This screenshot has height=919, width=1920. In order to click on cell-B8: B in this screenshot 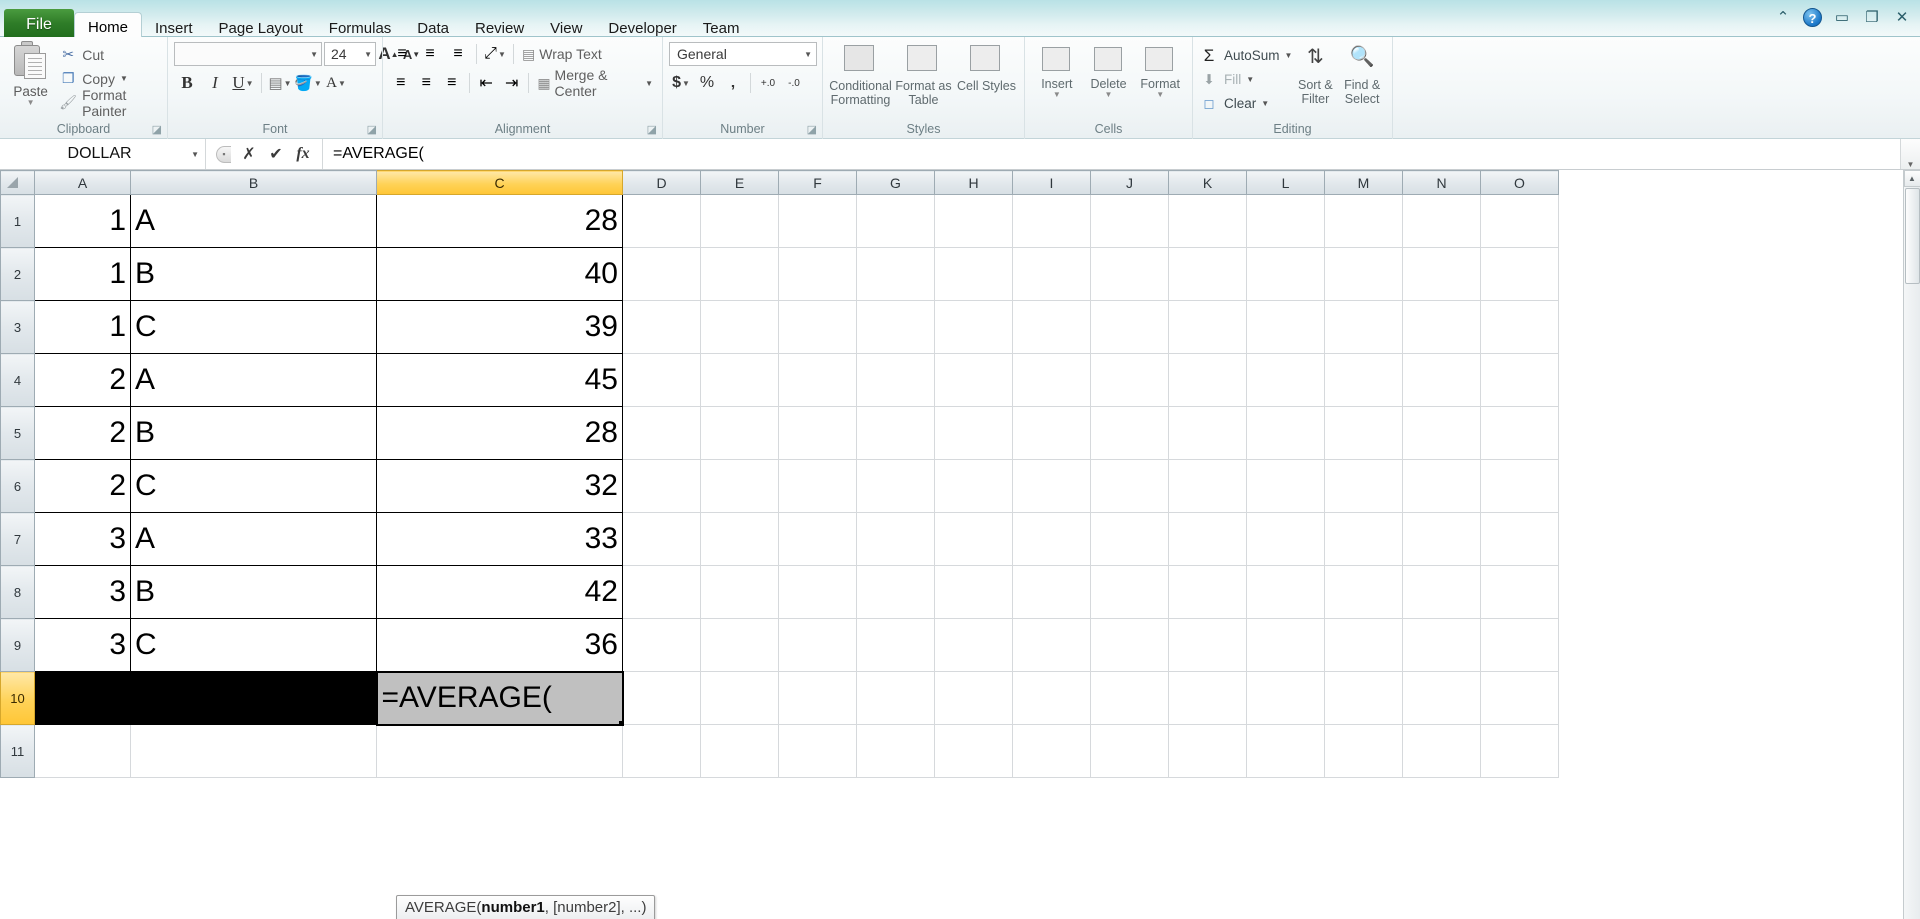, I will do `click(253, 592)`.